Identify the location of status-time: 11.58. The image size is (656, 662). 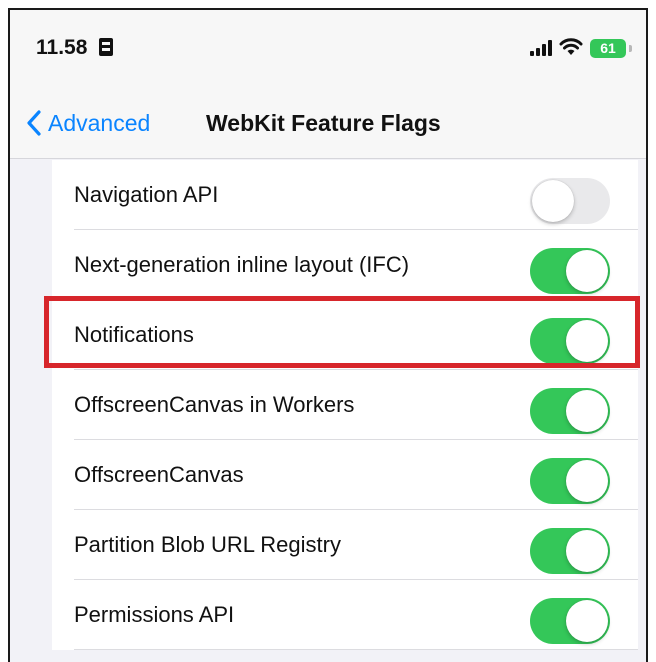
(62, 47).